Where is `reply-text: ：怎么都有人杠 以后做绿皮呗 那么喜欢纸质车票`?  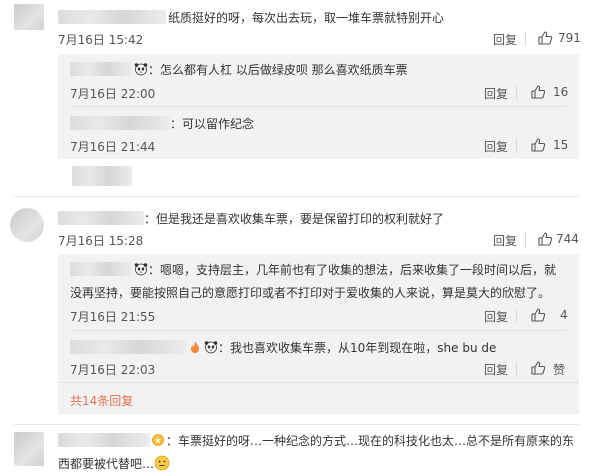
reply-text: ：怎么都有人杠 以后做绿皮呗 那么喜欢纸质车票 is located at coordinates (278, 70).